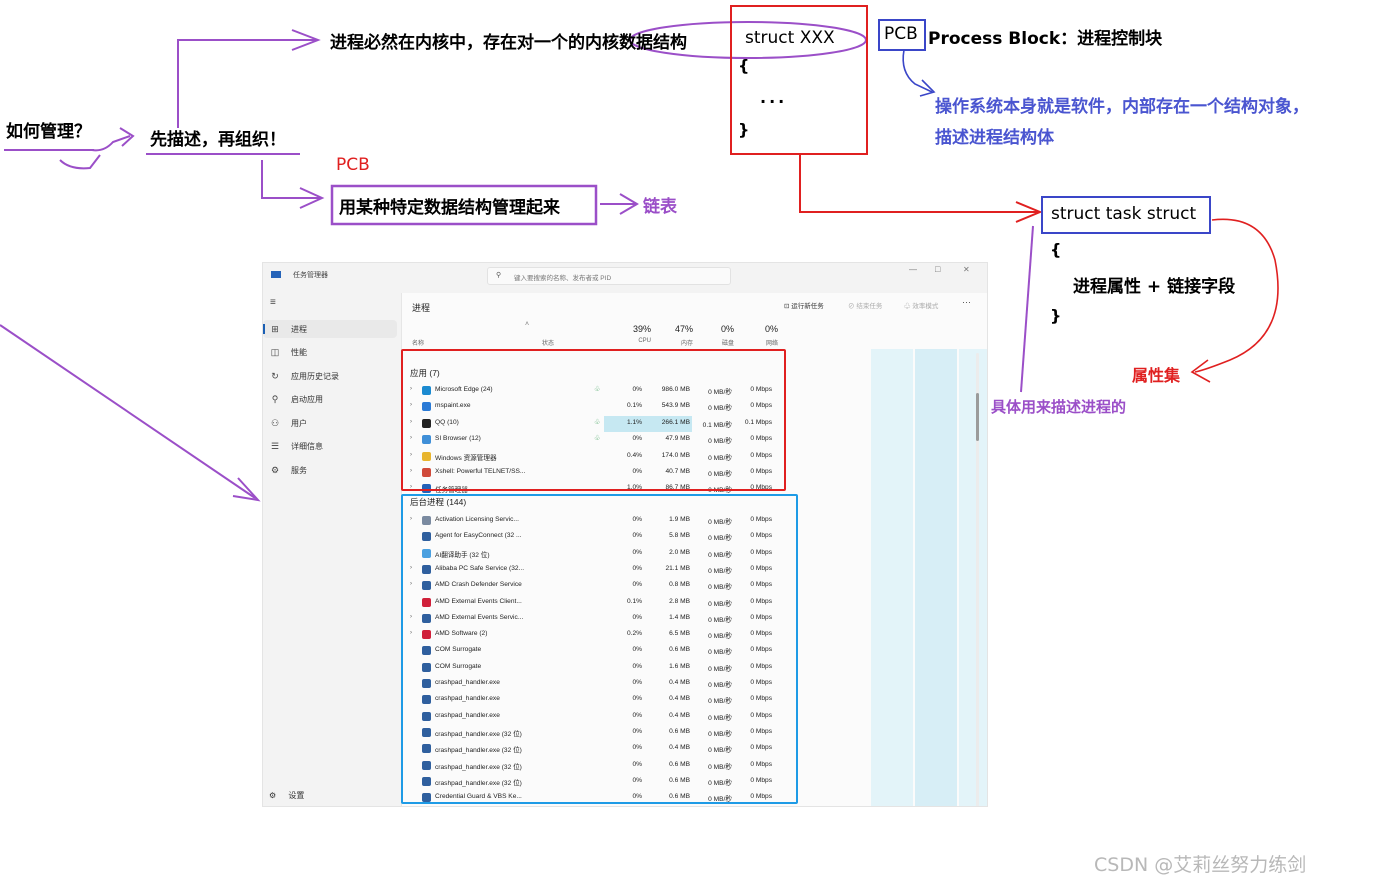 This screenshot has width=1384, height=888. What do you see at coordinates (48, 132) in the screenshot?
I see `note-manage-question: 如何管理？` at bounding box center [48, 132].